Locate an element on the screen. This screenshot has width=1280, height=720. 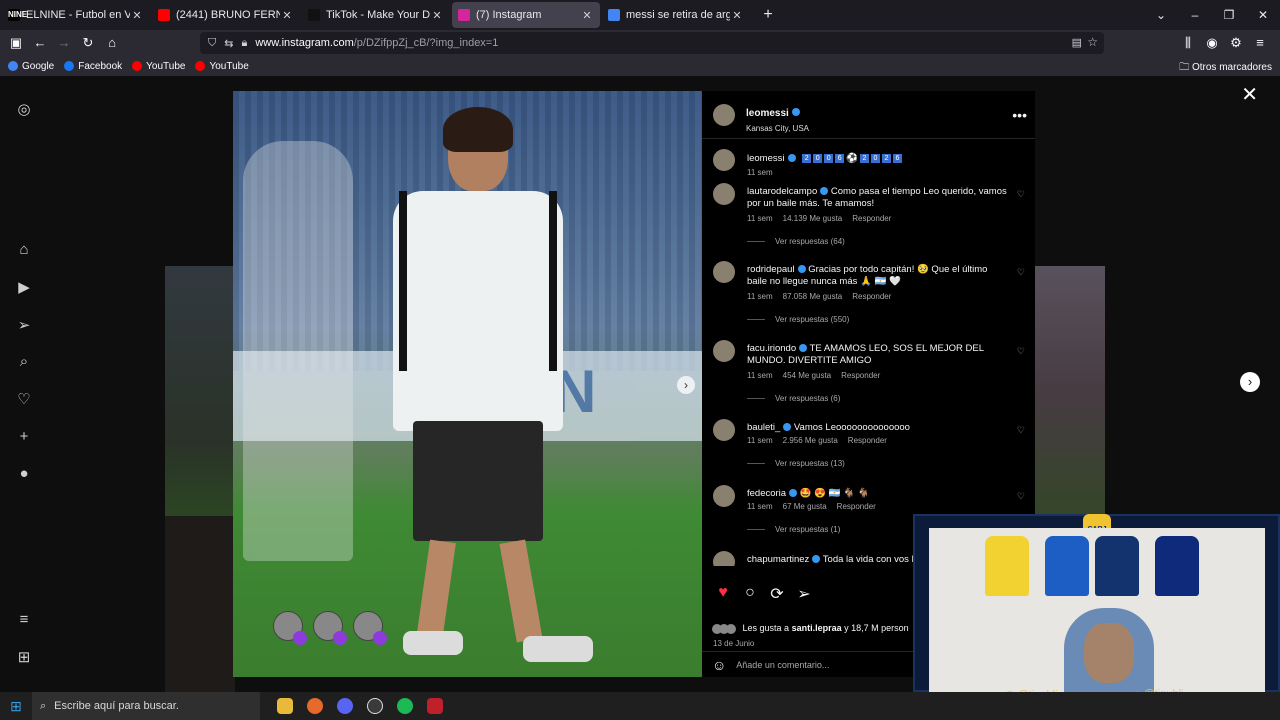
likes-user: santi.lepraa is located at coordinates (817, 628).